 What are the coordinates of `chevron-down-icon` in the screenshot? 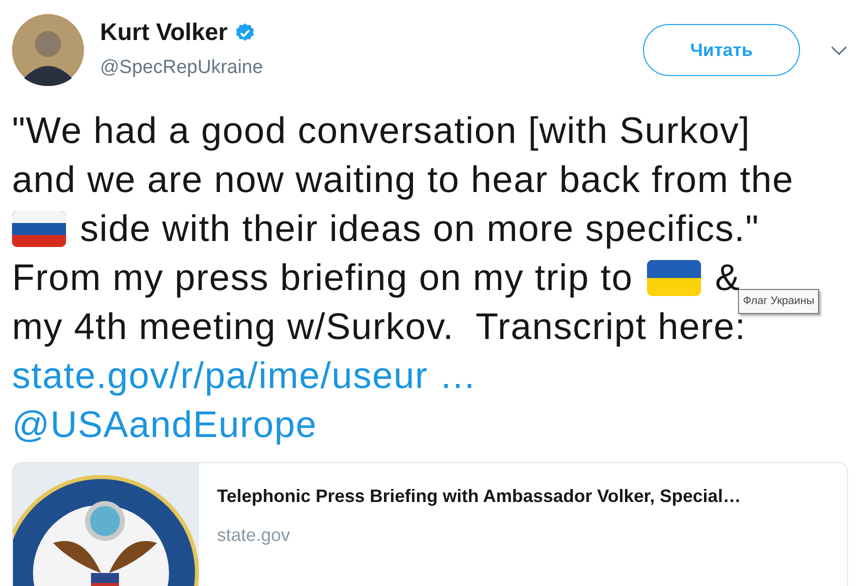 It's located at (839, 50).